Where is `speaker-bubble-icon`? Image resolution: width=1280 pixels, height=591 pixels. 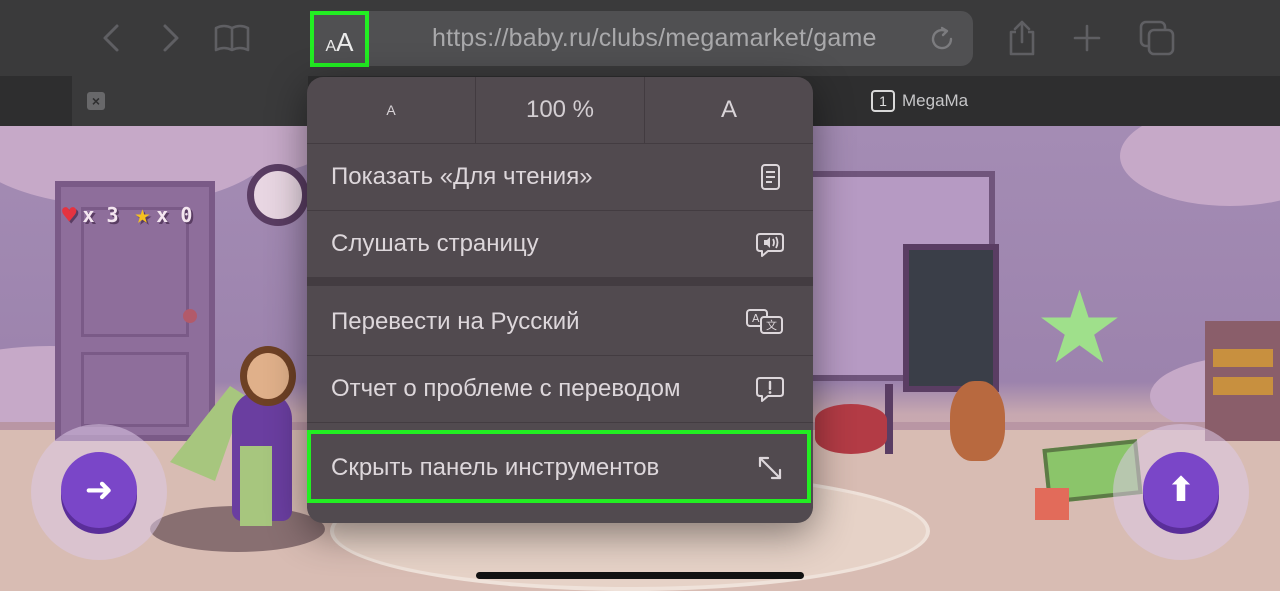
speaker-bubble-icon is located at coordinates (770, 244).